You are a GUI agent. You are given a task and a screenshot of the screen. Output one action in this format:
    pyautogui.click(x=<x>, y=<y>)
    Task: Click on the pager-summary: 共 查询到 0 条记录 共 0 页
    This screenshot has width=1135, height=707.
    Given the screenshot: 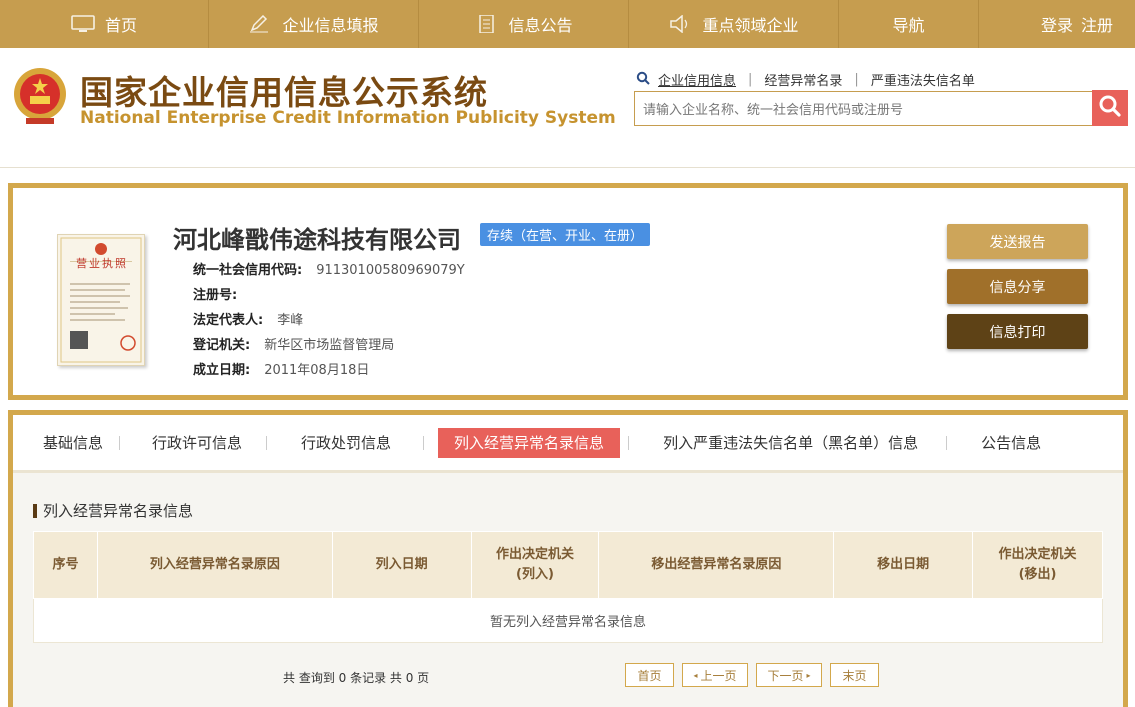 What is the action you would take?
    pyautogui.click(x=356, y=678)
    